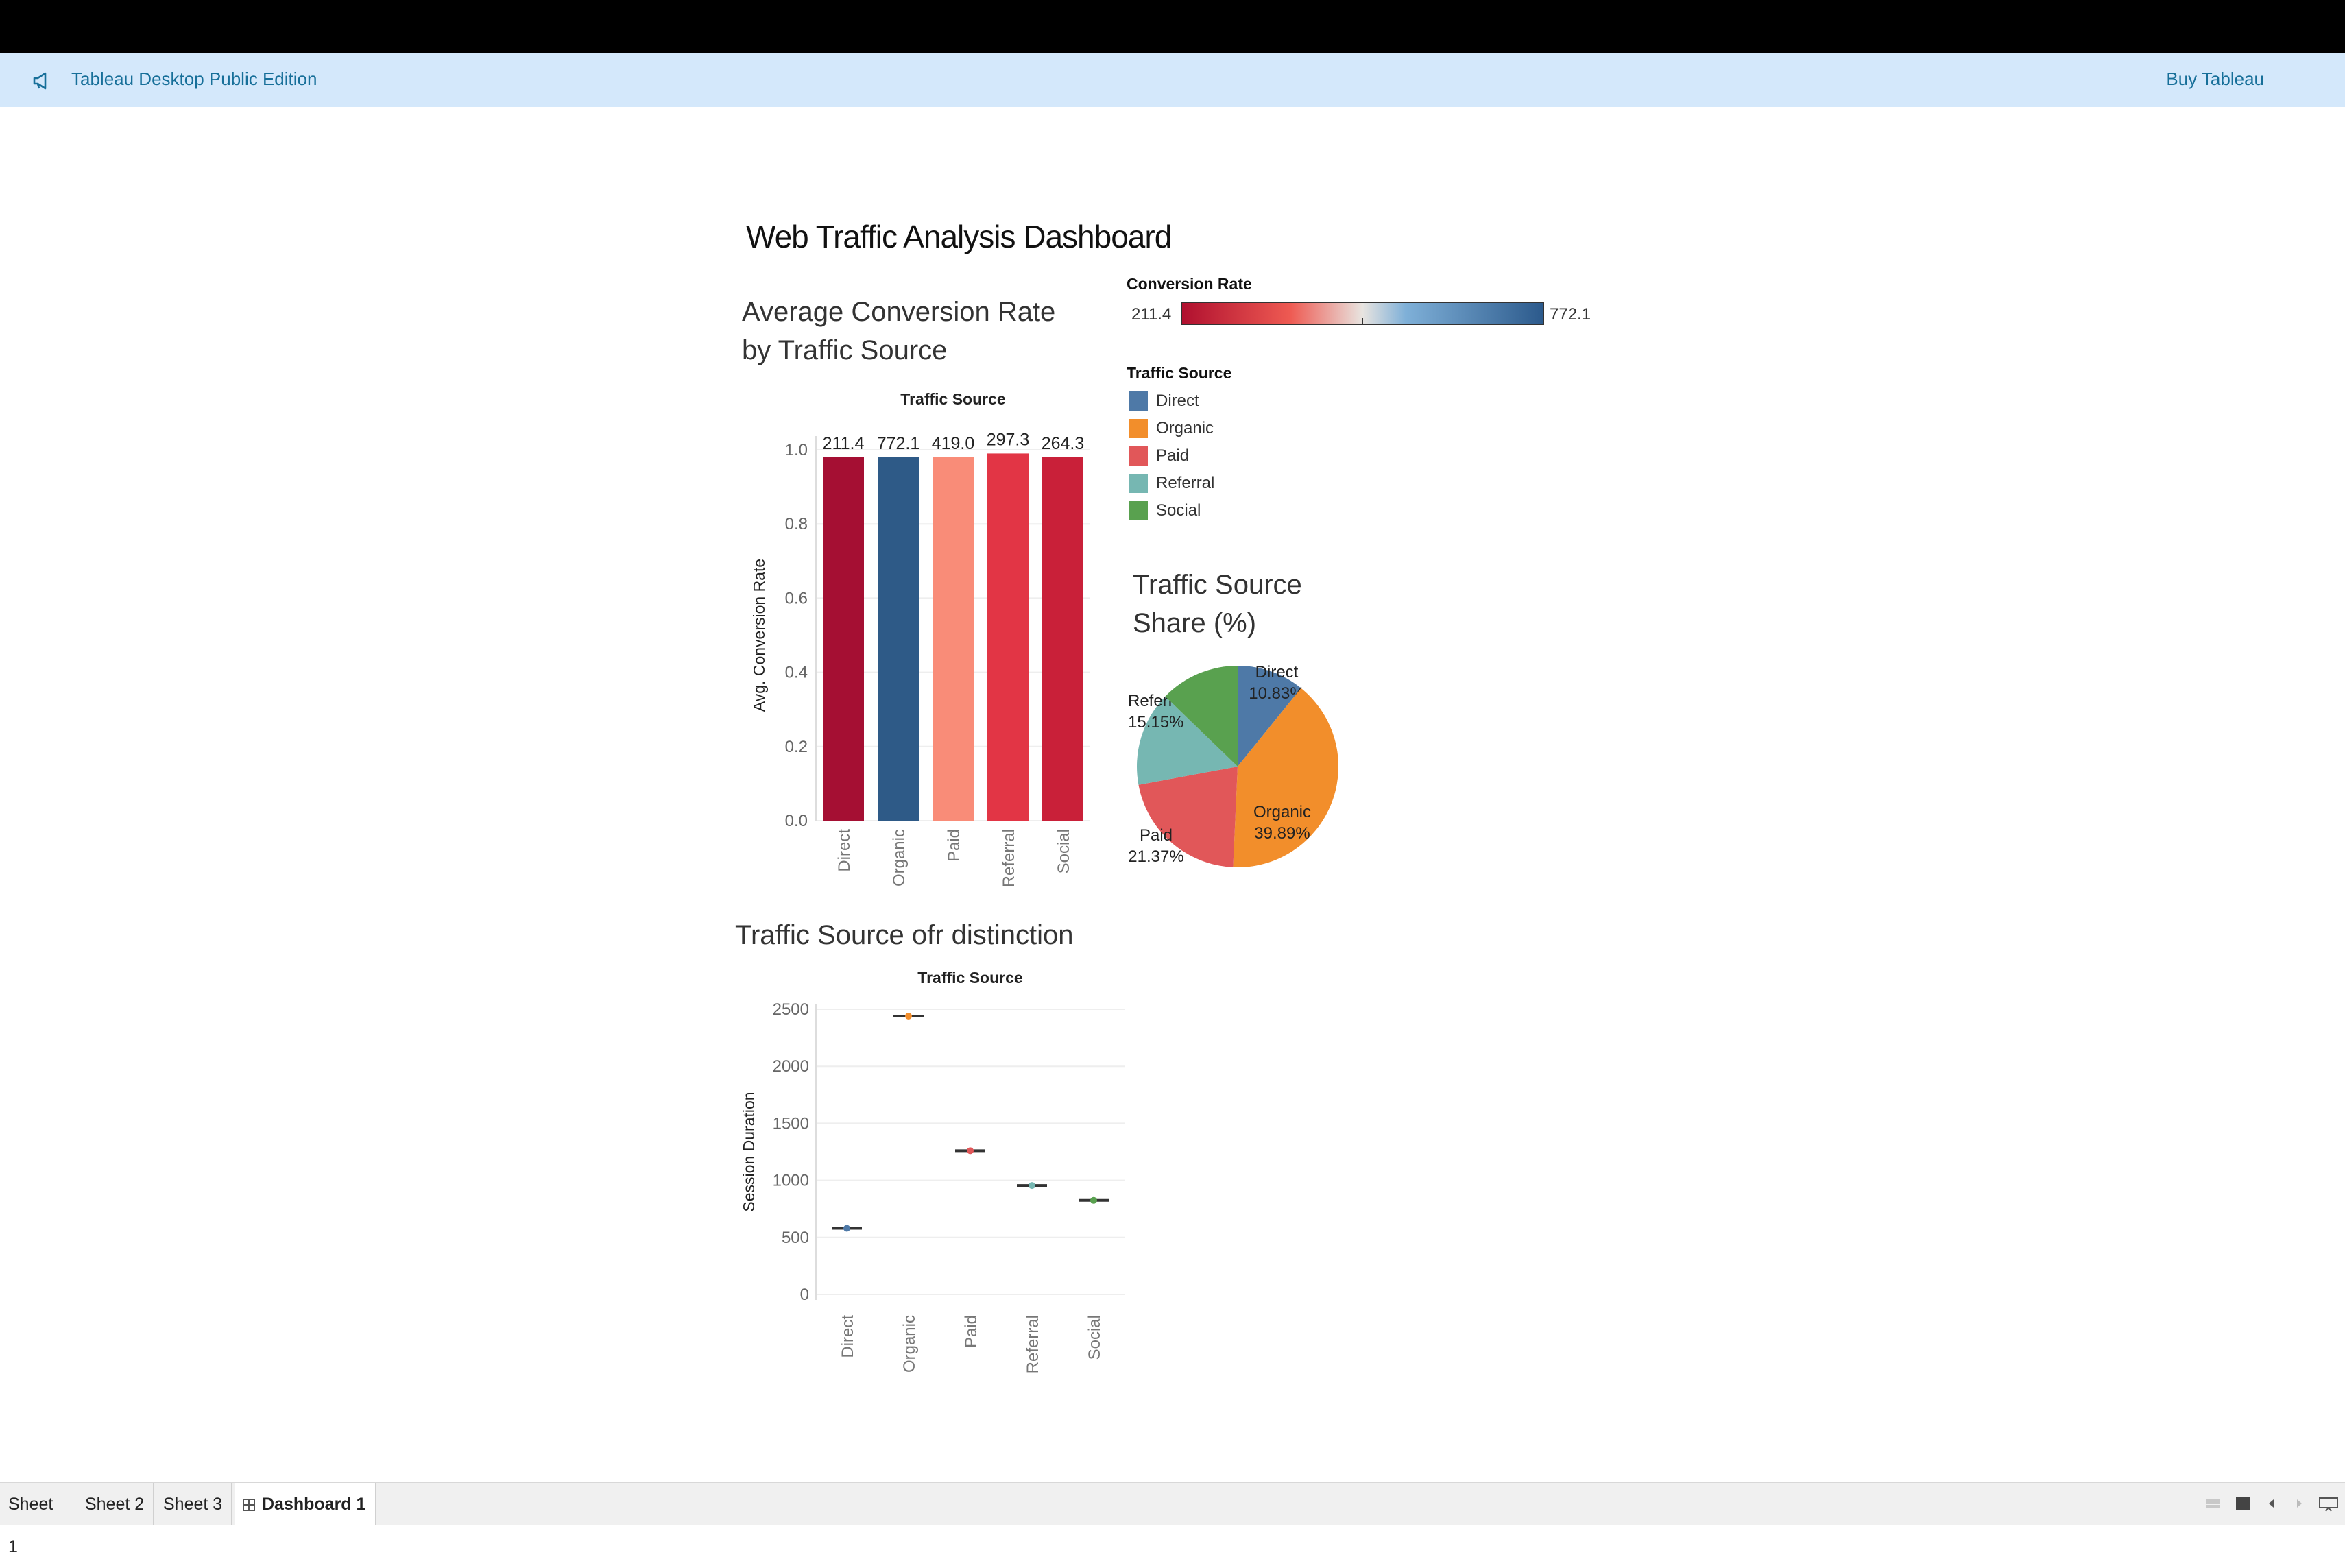  What do you see at coordinates (1179, 373) in the screenshot?
I see `source-legend-title: Traffic Source` at bounding box center [1179, 373].